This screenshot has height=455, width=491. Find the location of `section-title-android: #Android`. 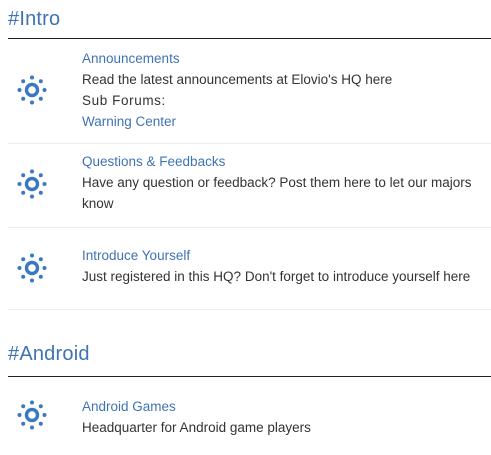

section-title-android: #Android is located at coordinates (49, 354).